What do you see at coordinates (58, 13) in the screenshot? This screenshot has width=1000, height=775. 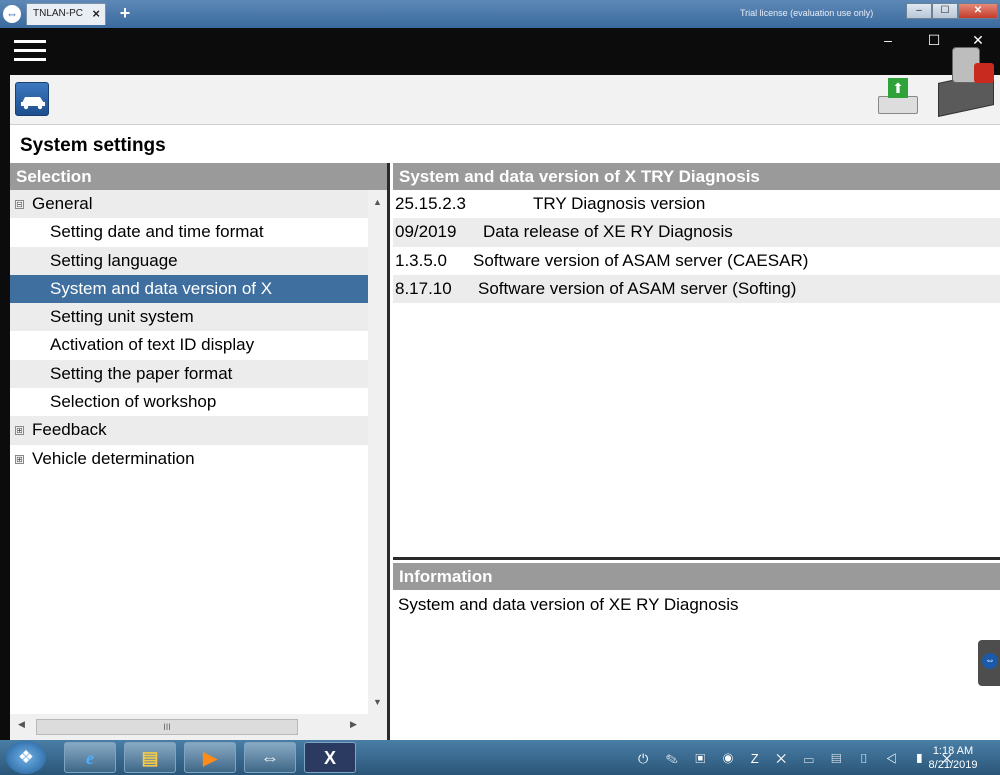 I see `remote-session-tab-label: TNLAN-PC` at bounding box center [58, 13].